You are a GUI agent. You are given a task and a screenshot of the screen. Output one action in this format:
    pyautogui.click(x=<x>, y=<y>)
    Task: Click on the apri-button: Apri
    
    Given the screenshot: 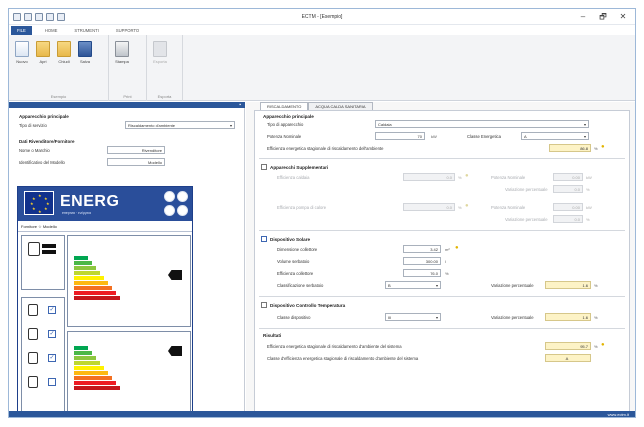 What is the action you would take?
    pyautogui.click(x=43, y=71)
    